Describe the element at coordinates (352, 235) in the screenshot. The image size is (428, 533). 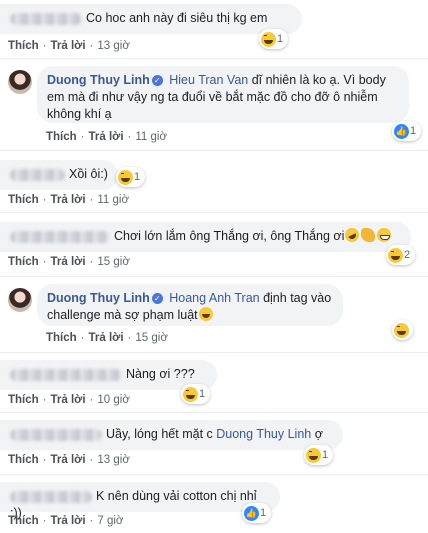
I see `rofl-emoji-icon` at that location.